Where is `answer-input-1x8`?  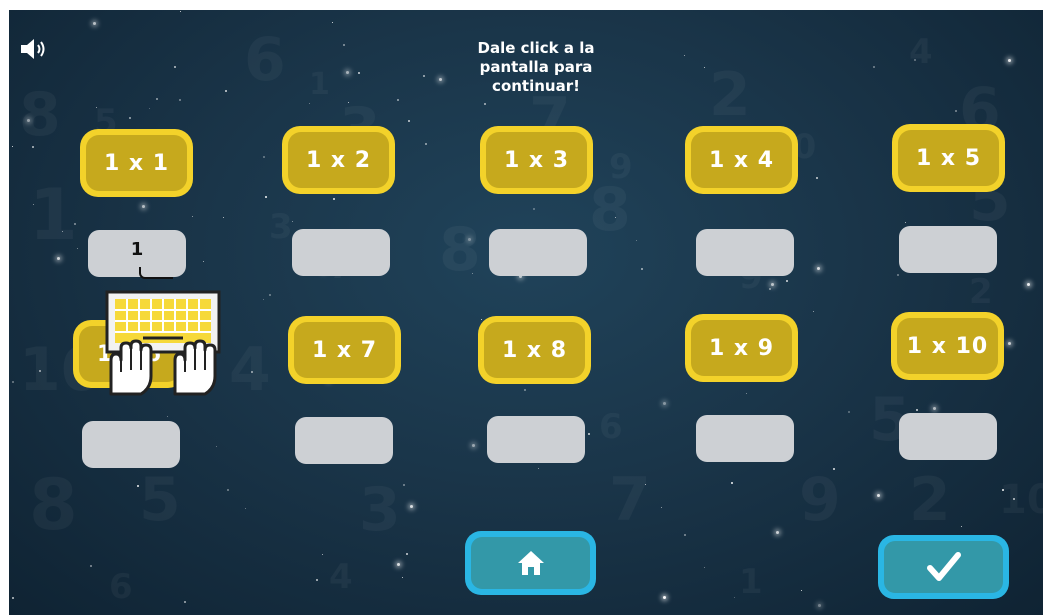
answer-input-1x8 is located at coordinates (536, 439).